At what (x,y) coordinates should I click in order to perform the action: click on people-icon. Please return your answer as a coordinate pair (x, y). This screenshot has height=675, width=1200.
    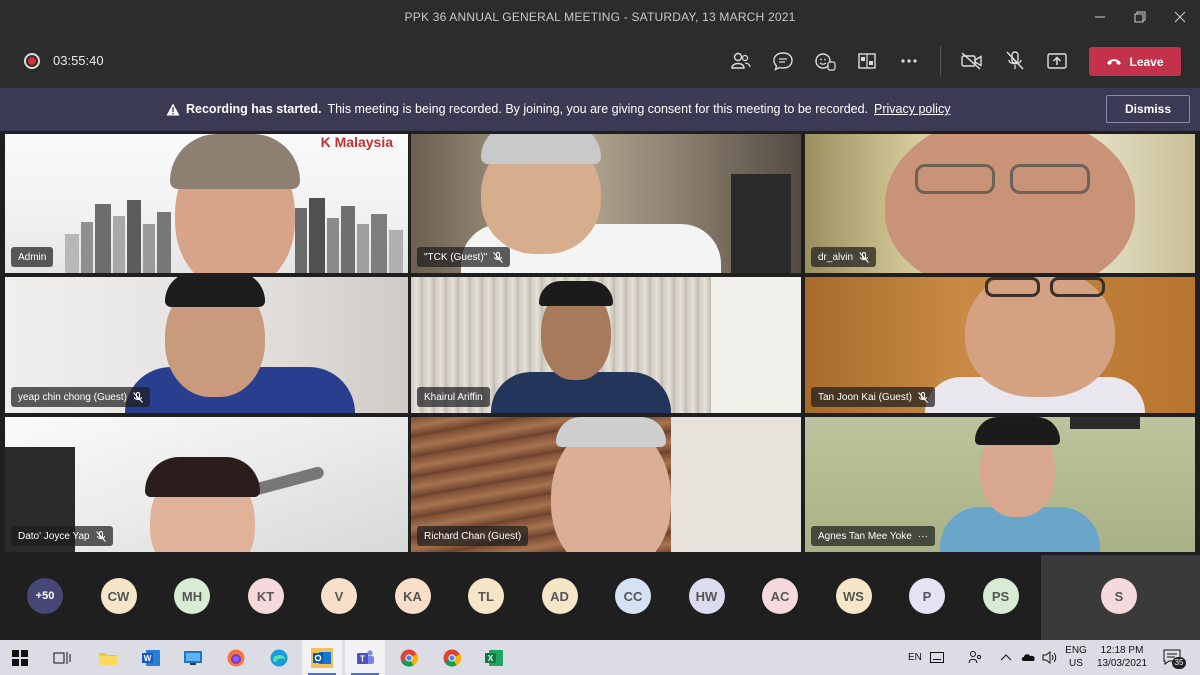
    Looking at the image, I should click on (975, 657).